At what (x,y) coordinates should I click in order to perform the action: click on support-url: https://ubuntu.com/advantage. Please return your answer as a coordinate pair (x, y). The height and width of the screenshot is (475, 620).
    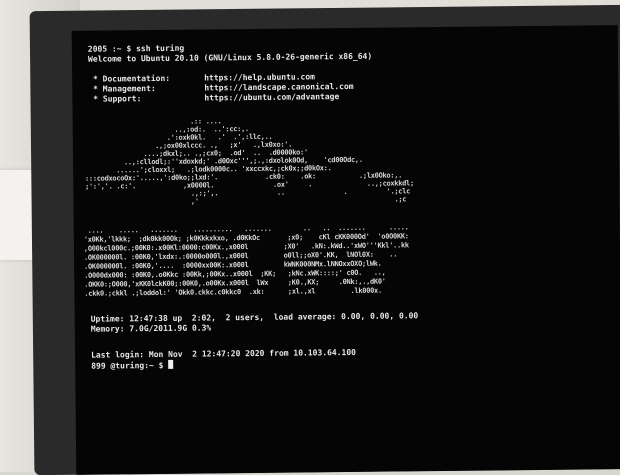
    Looking at the image, I should click on (272, 97).